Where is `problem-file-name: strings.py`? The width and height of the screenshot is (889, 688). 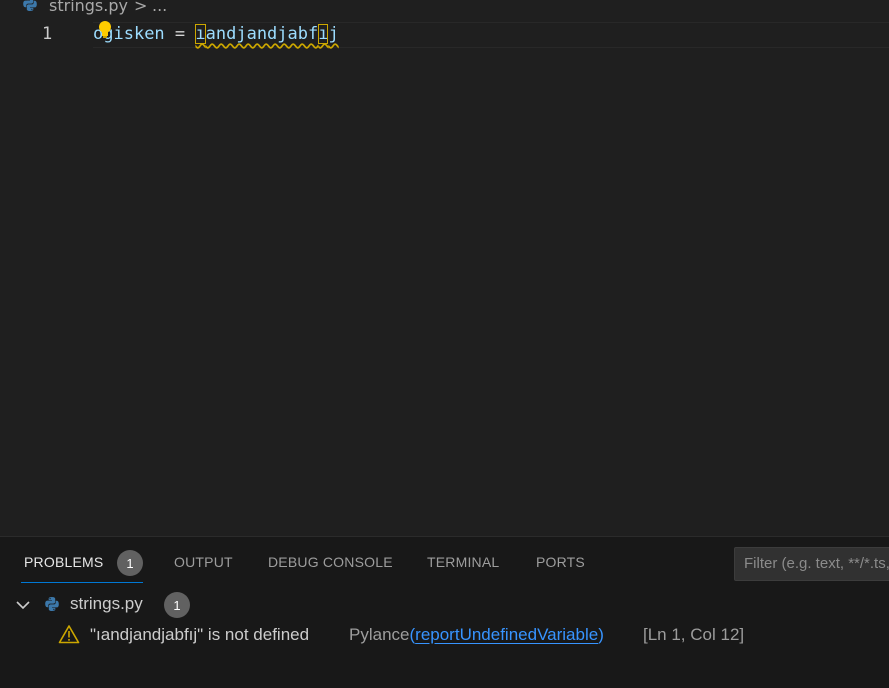 problem-file-name: strings.py is located at coordinates (106, 603).